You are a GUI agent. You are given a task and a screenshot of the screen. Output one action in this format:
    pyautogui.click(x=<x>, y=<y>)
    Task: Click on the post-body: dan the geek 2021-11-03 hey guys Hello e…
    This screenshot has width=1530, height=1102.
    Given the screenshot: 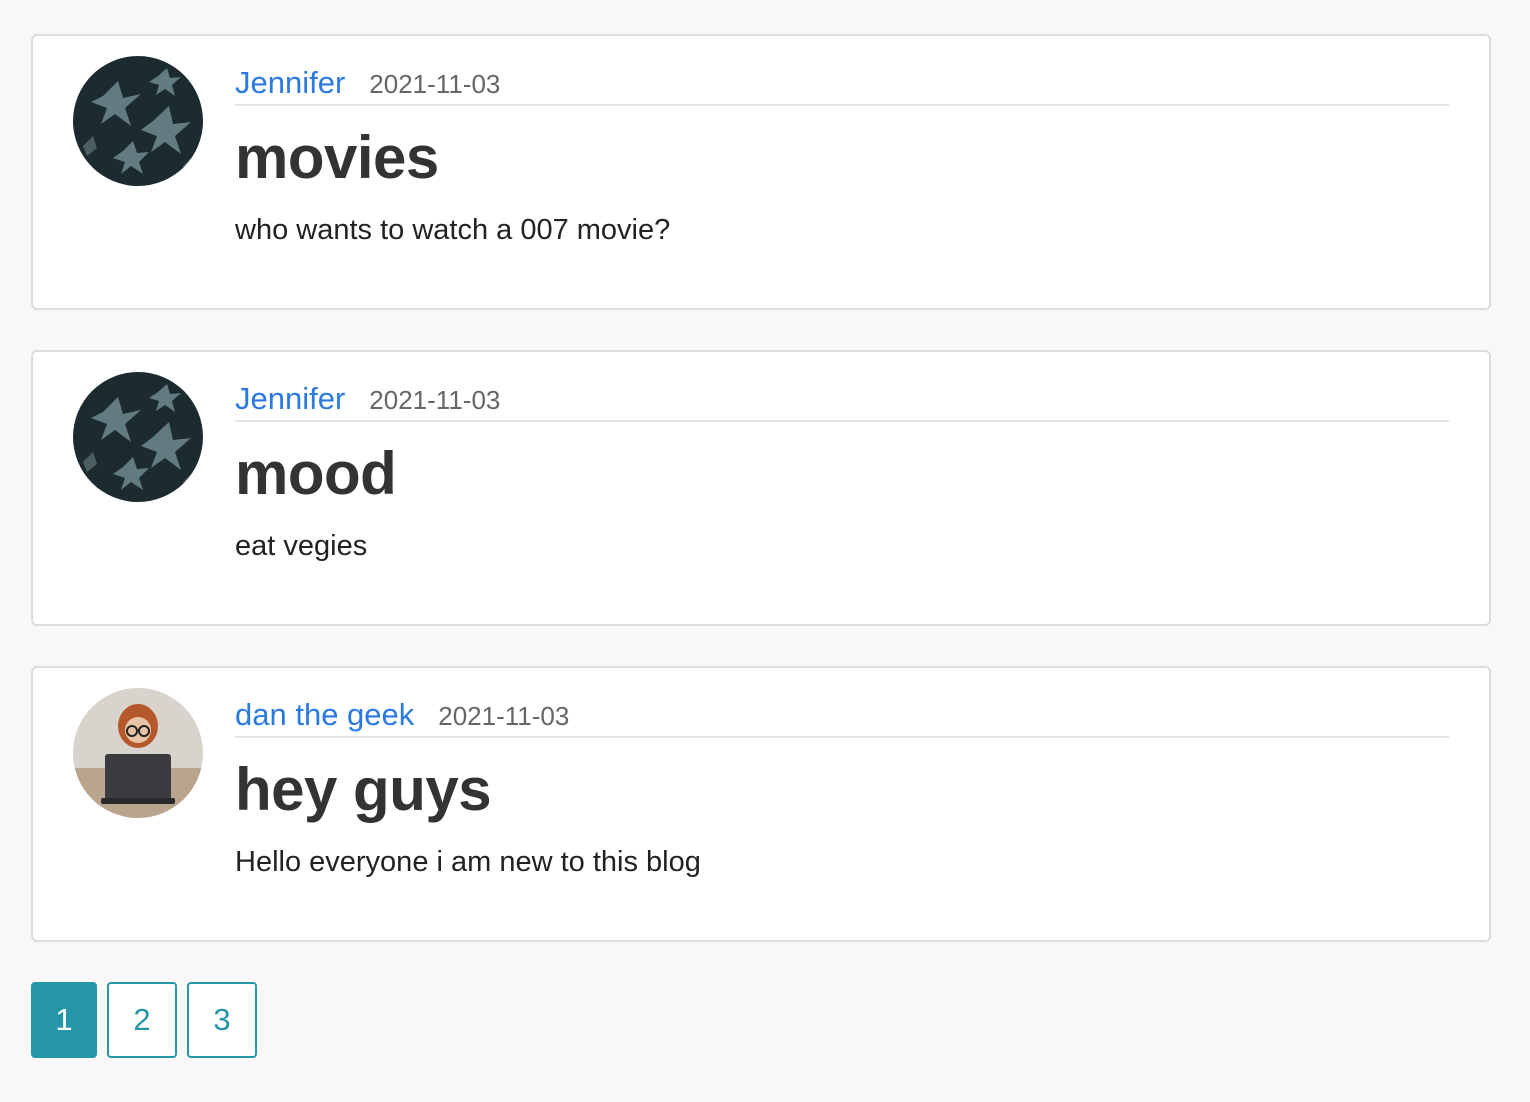 What is the action you would take?
    pyautogui.click(x=842, y=784)
    